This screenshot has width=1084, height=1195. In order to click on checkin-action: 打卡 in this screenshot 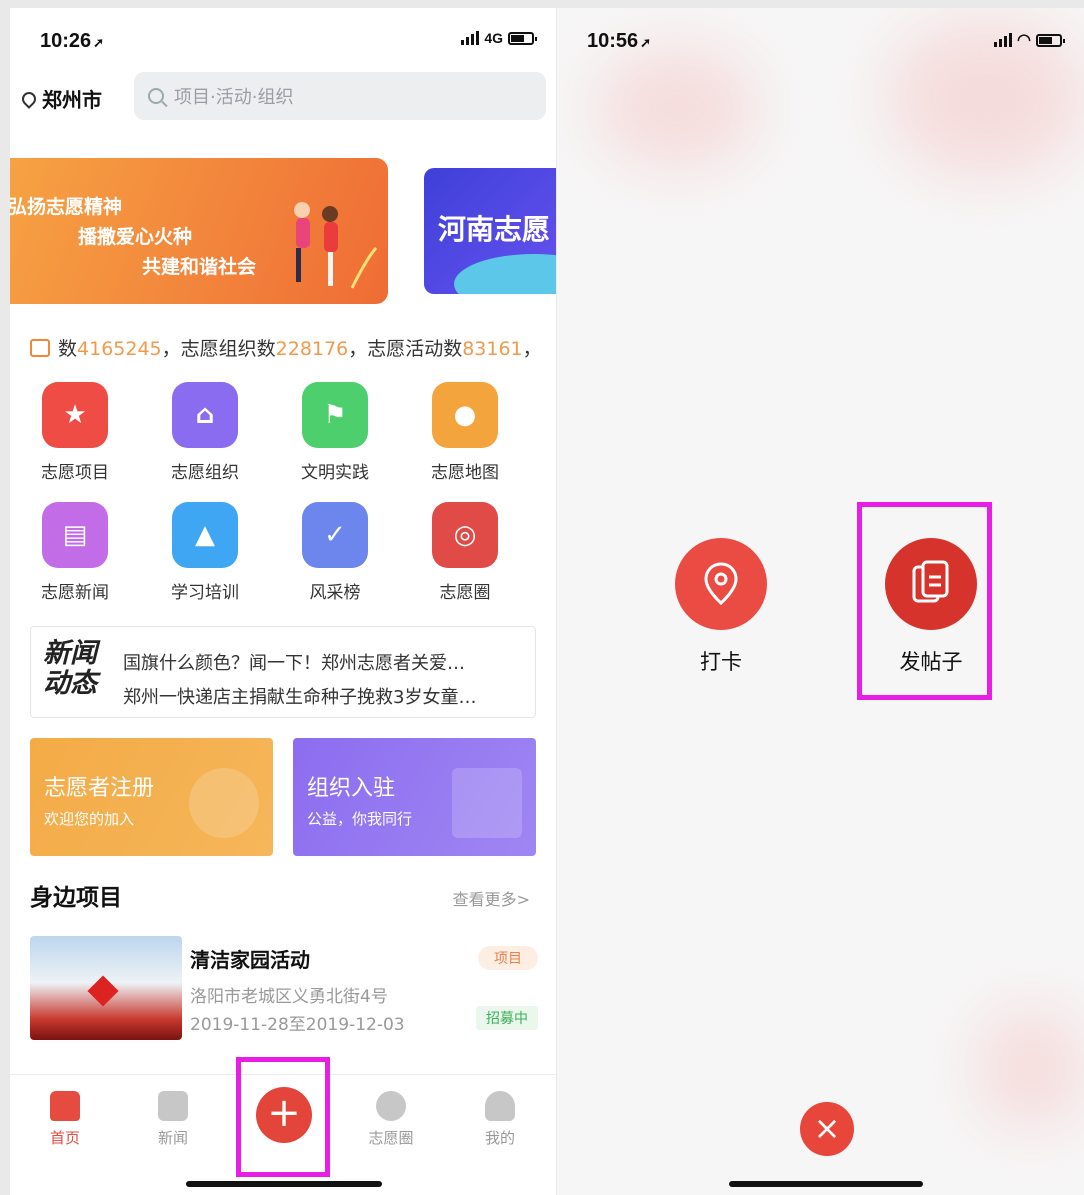, I will do `click(721, 607)`.